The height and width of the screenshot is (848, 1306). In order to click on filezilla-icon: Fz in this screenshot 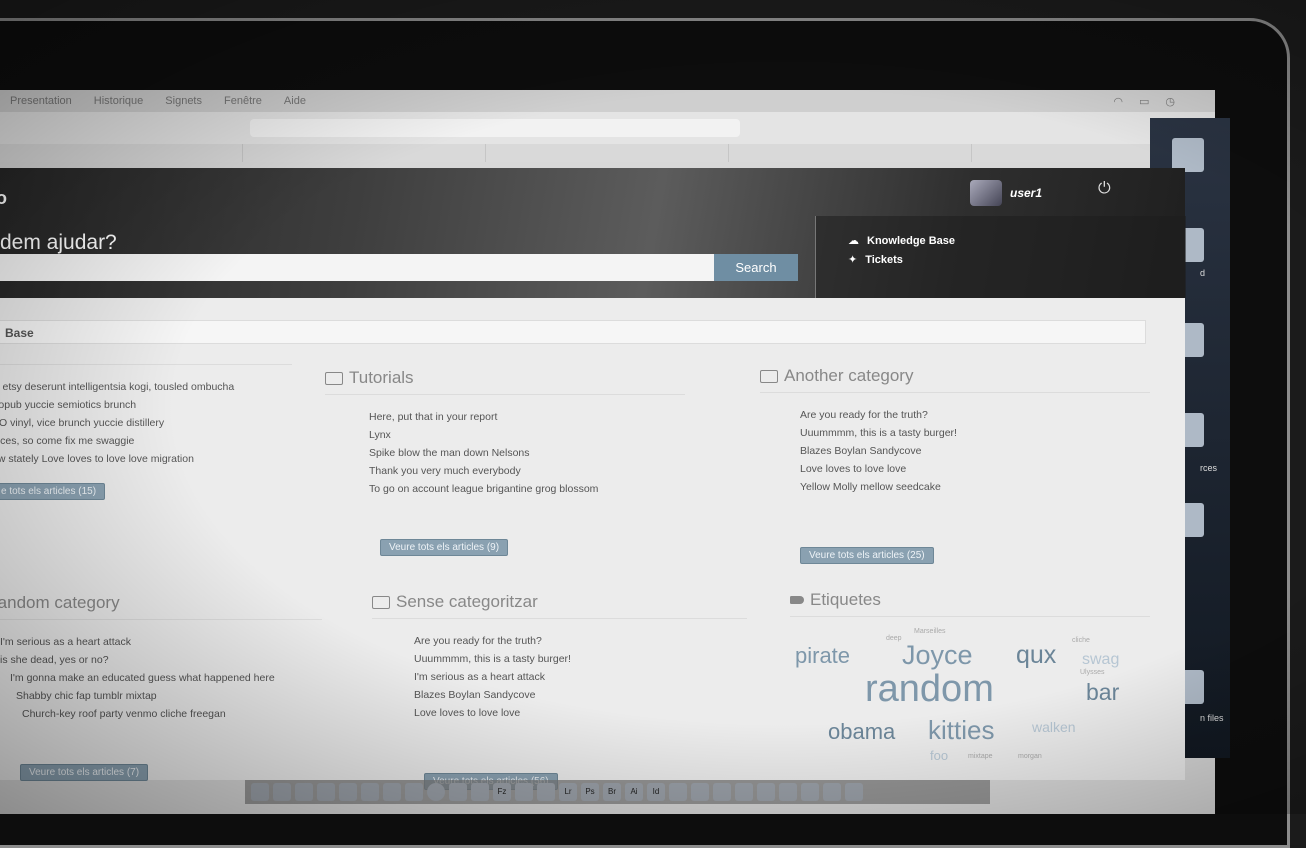, I will do `click(502, 792)`.